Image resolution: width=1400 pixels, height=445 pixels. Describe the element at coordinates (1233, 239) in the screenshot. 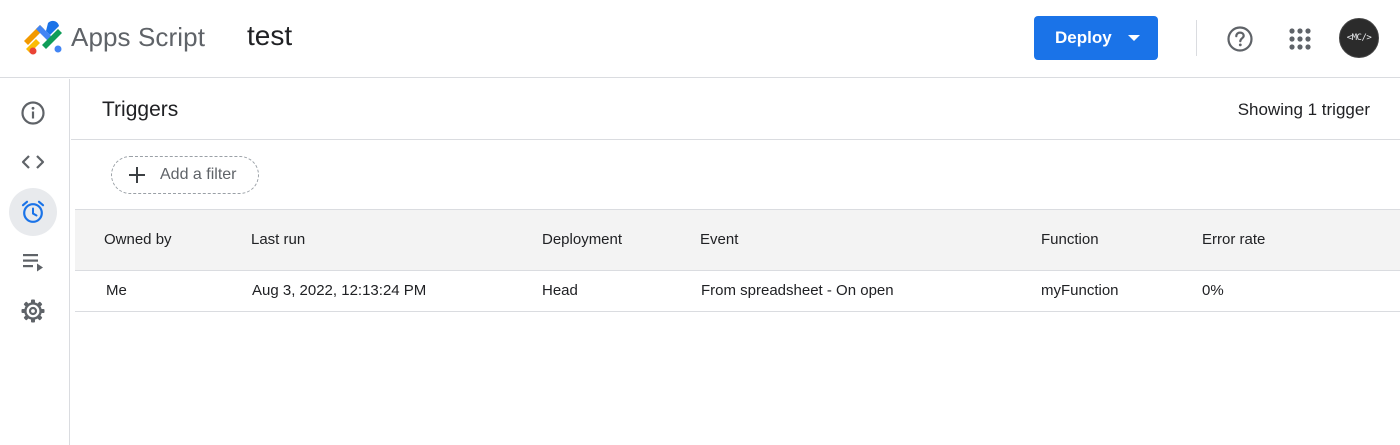

I see `column-header-error-rate: Error rate` at that location.